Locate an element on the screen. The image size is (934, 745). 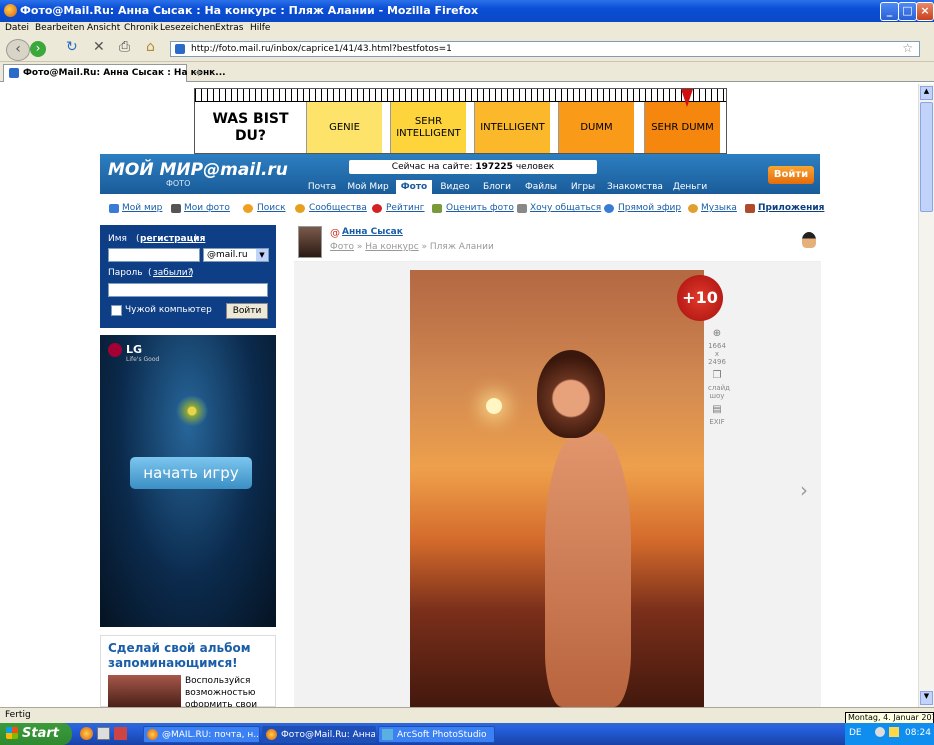
forgot-password-link: забыли? is located at coordinates (172, 273).